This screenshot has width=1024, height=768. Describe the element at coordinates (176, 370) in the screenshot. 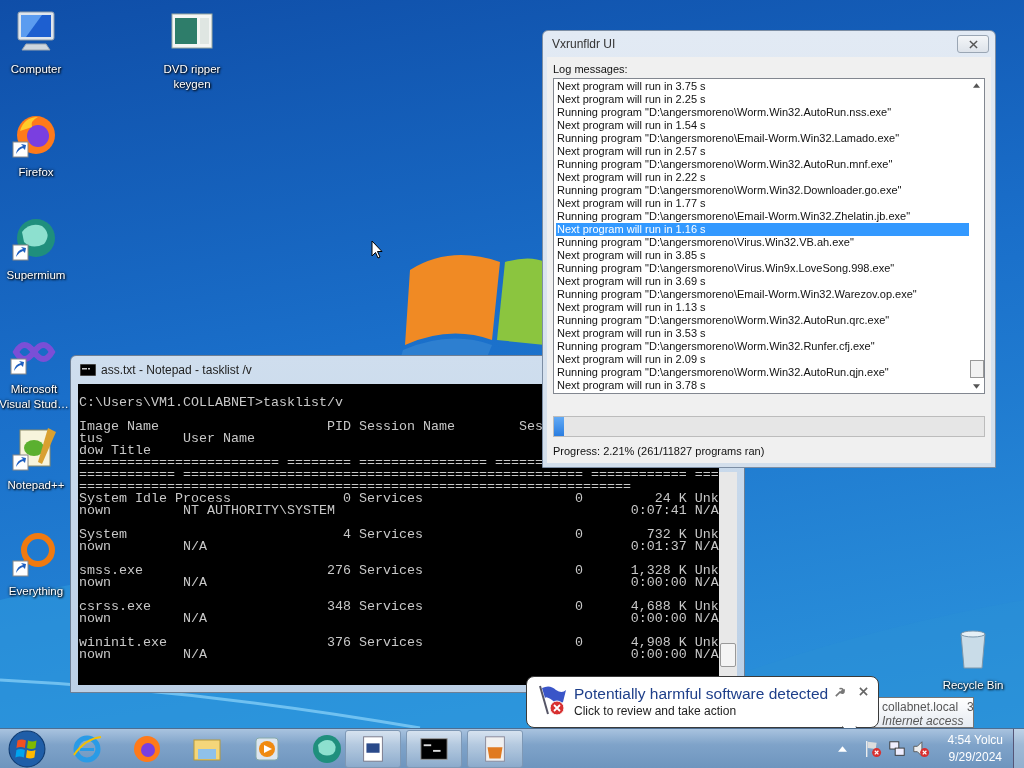

I see `window-title: ass.txt - Notepad - tasklist /v` at that location.